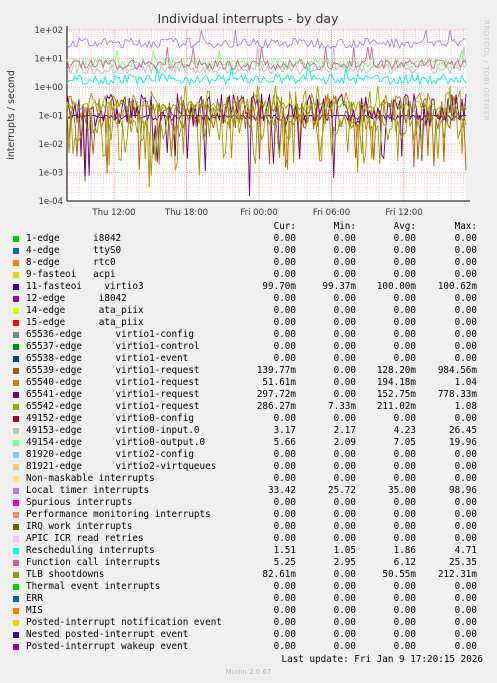  Describe the element at coordinates (79, 502) in the screenshot. I see `legend-series-name: Spurious interrupts` at that location.